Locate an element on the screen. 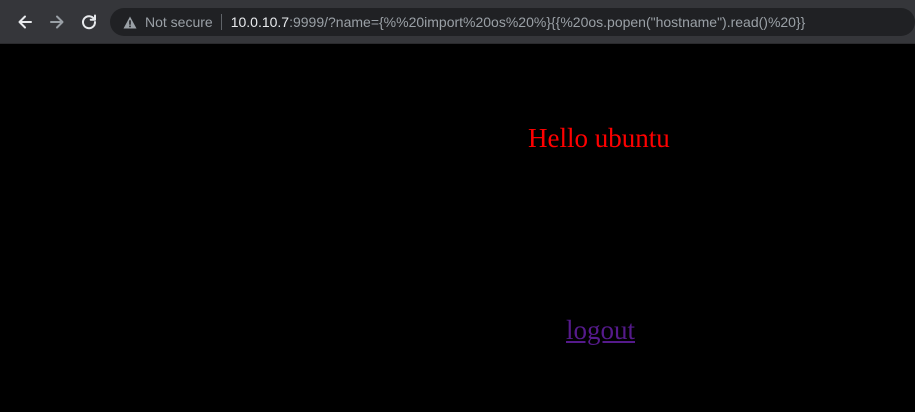  warning-triangle-icon is located at coordinates (130, 22).